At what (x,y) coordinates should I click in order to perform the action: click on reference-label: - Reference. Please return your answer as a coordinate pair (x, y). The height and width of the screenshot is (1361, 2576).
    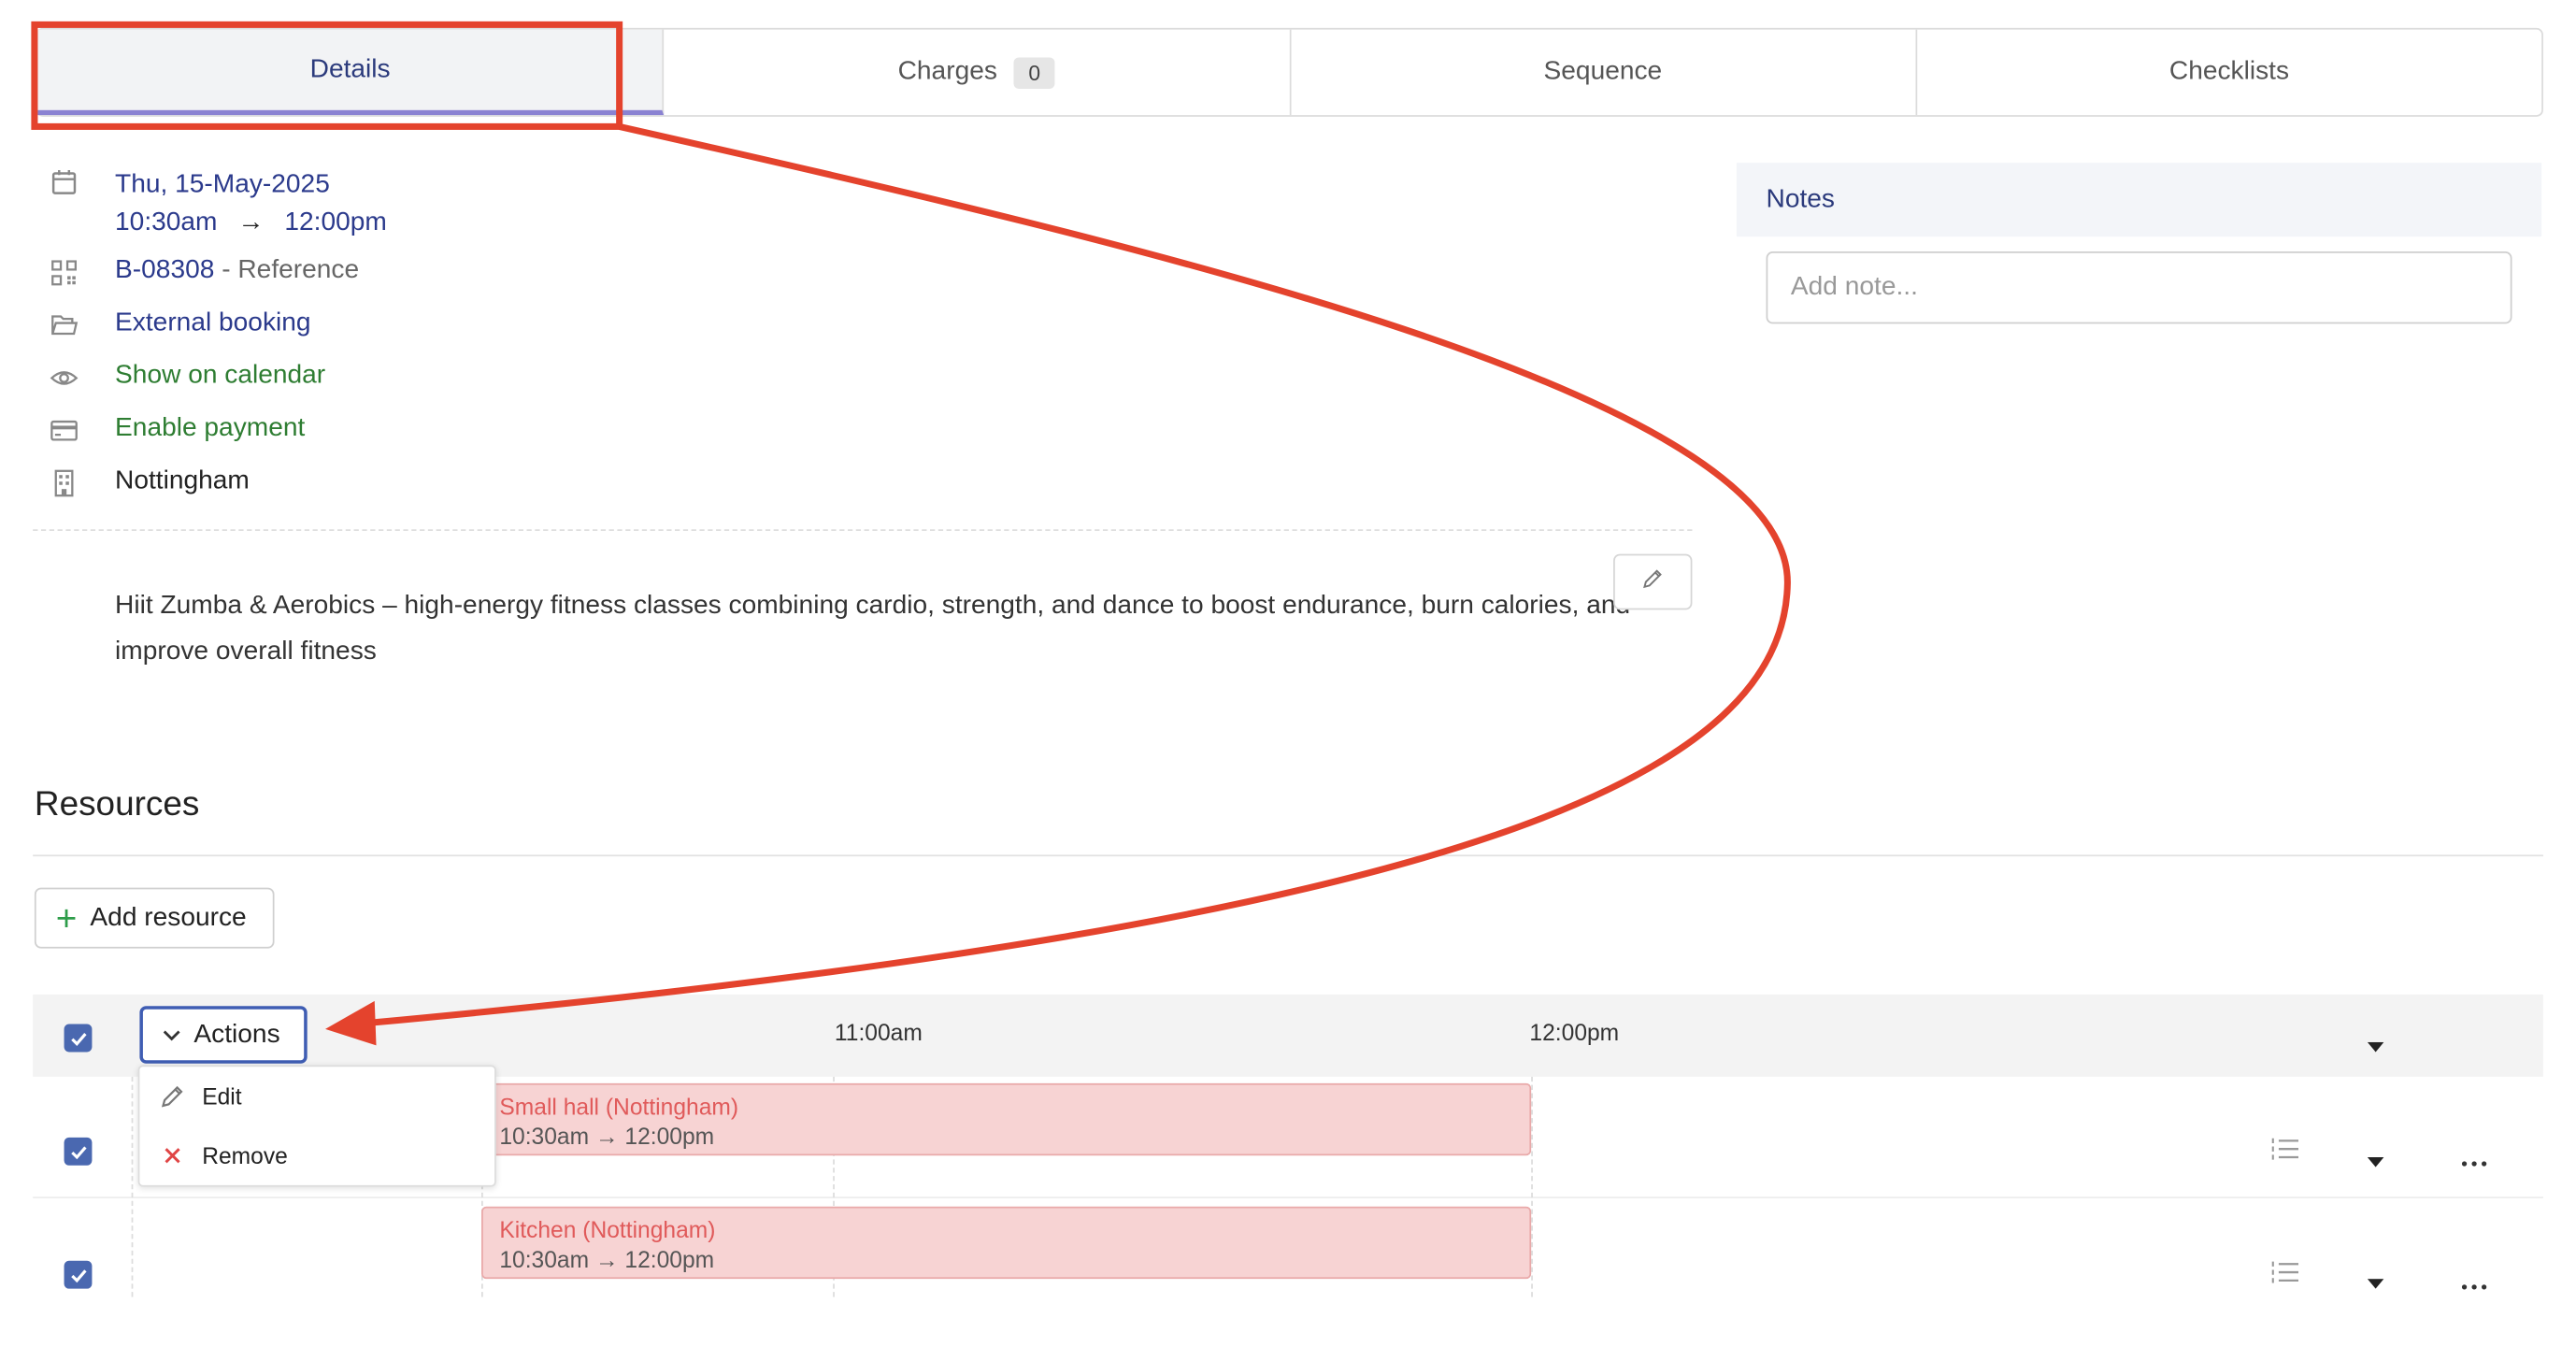
    Looking at the image, I should click on (287, 271).